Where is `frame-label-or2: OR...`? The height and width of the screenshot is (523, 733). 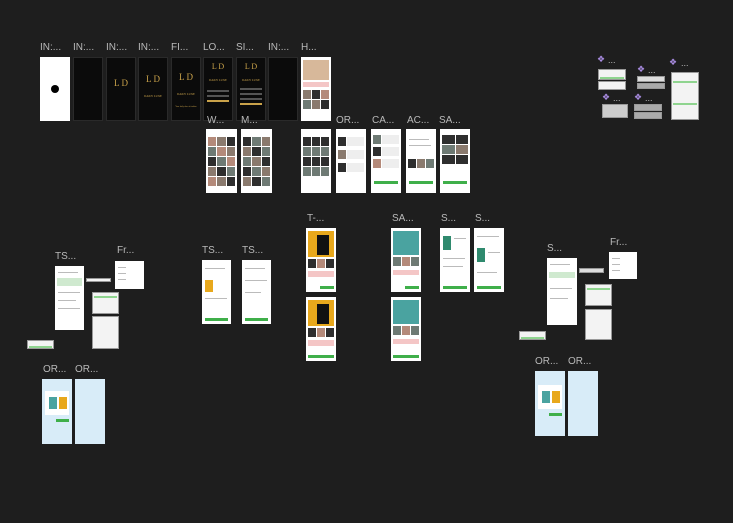
frame-label-or2: OR... is located at coordinates (54, 370).